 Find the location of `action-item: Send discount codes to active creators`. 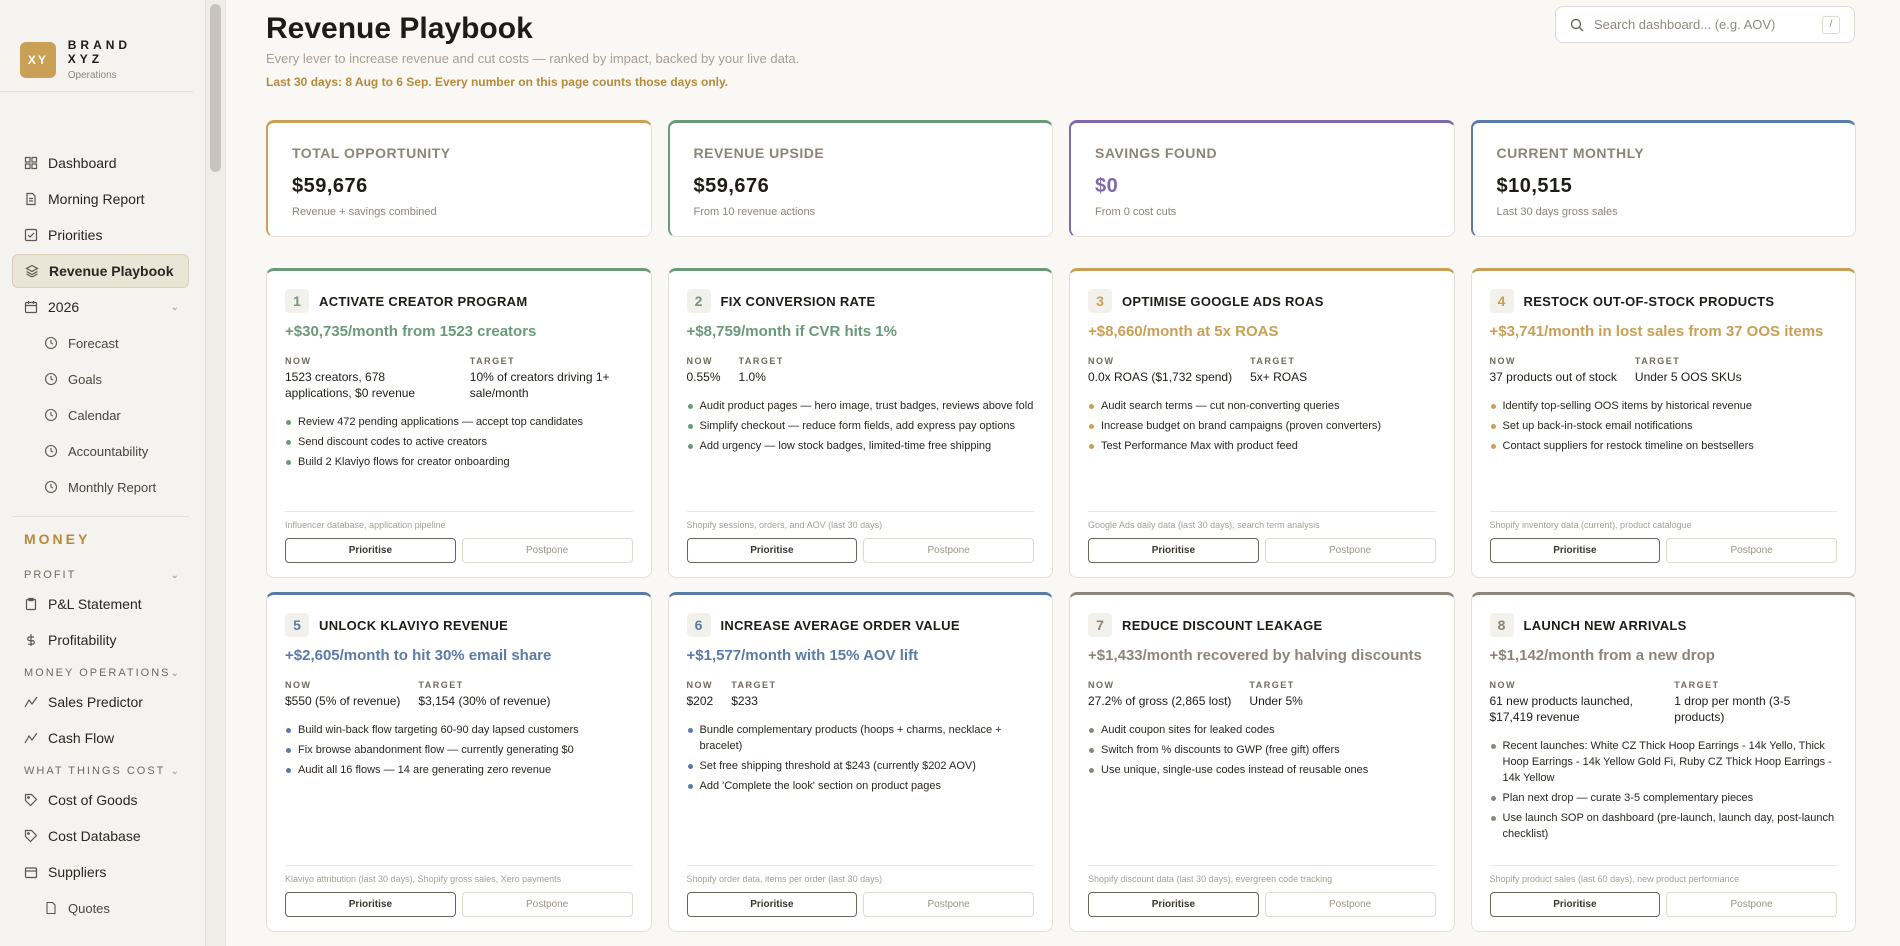

action-item: Send discount codes to active creators is located at coordinates (459, 443).